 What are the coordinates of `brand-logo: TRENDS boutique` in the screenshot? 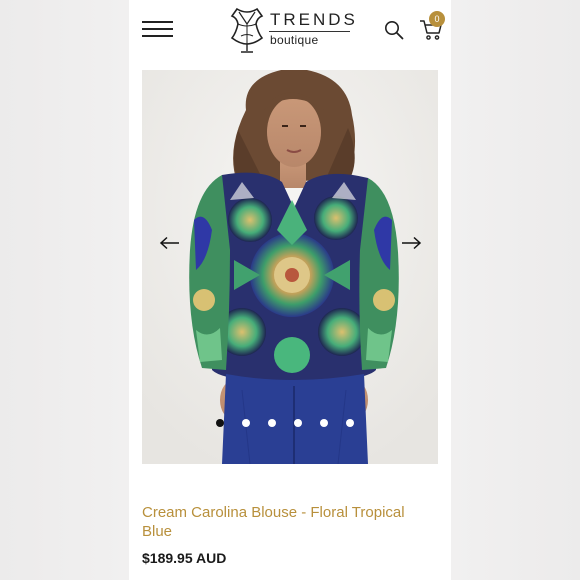 It's located at (292, 31).